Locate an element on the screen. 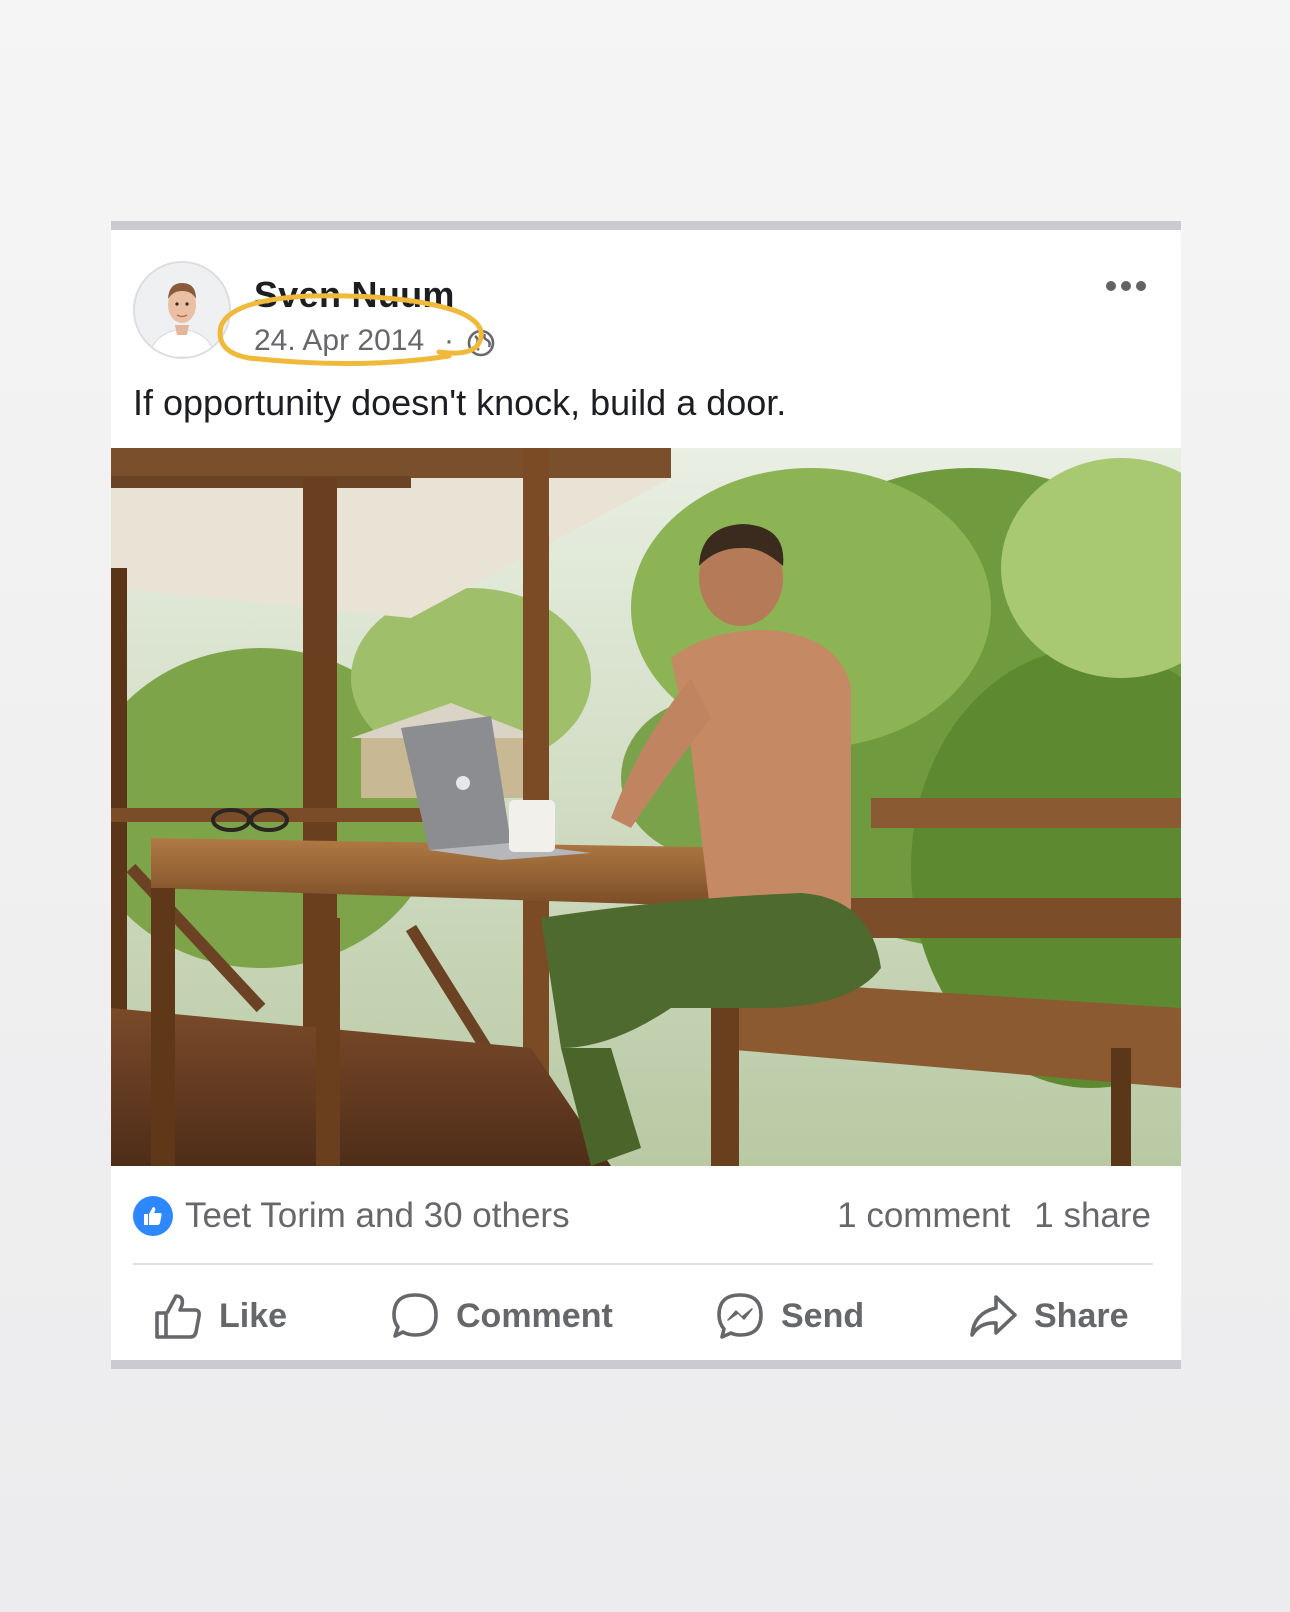 The height and width of the screenshot is (1612, 1290). post-actions-bar: Like Comment Send Share is located at coordinates (646, 1317).